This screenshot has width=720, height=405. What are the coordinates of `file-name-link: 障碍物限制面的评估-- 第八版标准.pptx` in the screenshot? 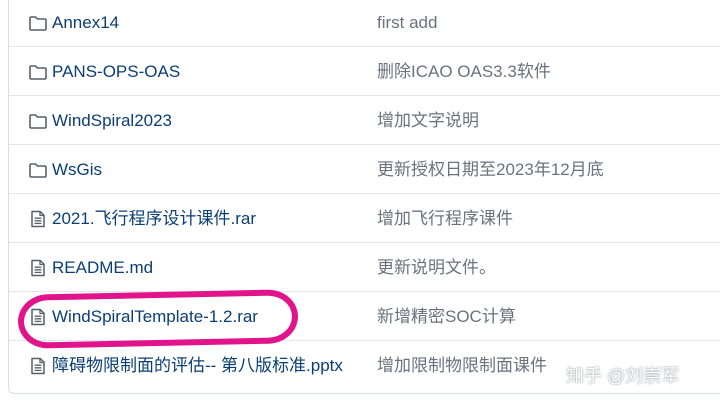 It's located at (197, 365).